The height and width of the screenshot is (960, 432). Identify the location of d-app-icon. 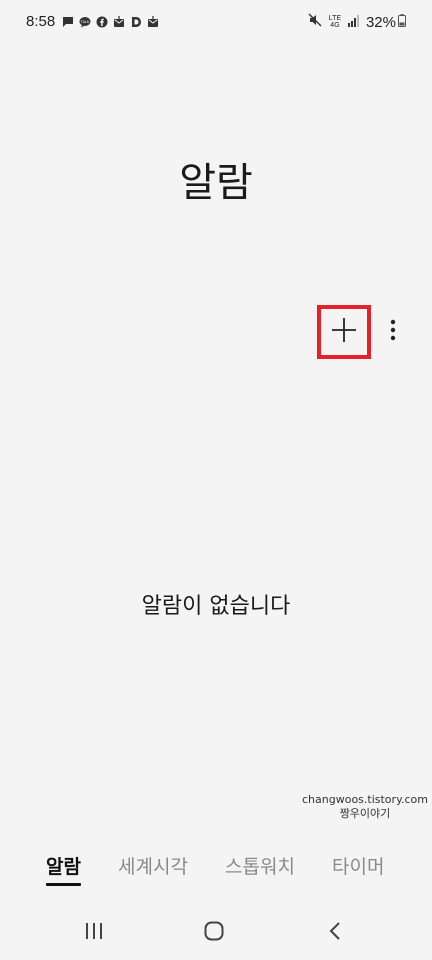
(136, 22).